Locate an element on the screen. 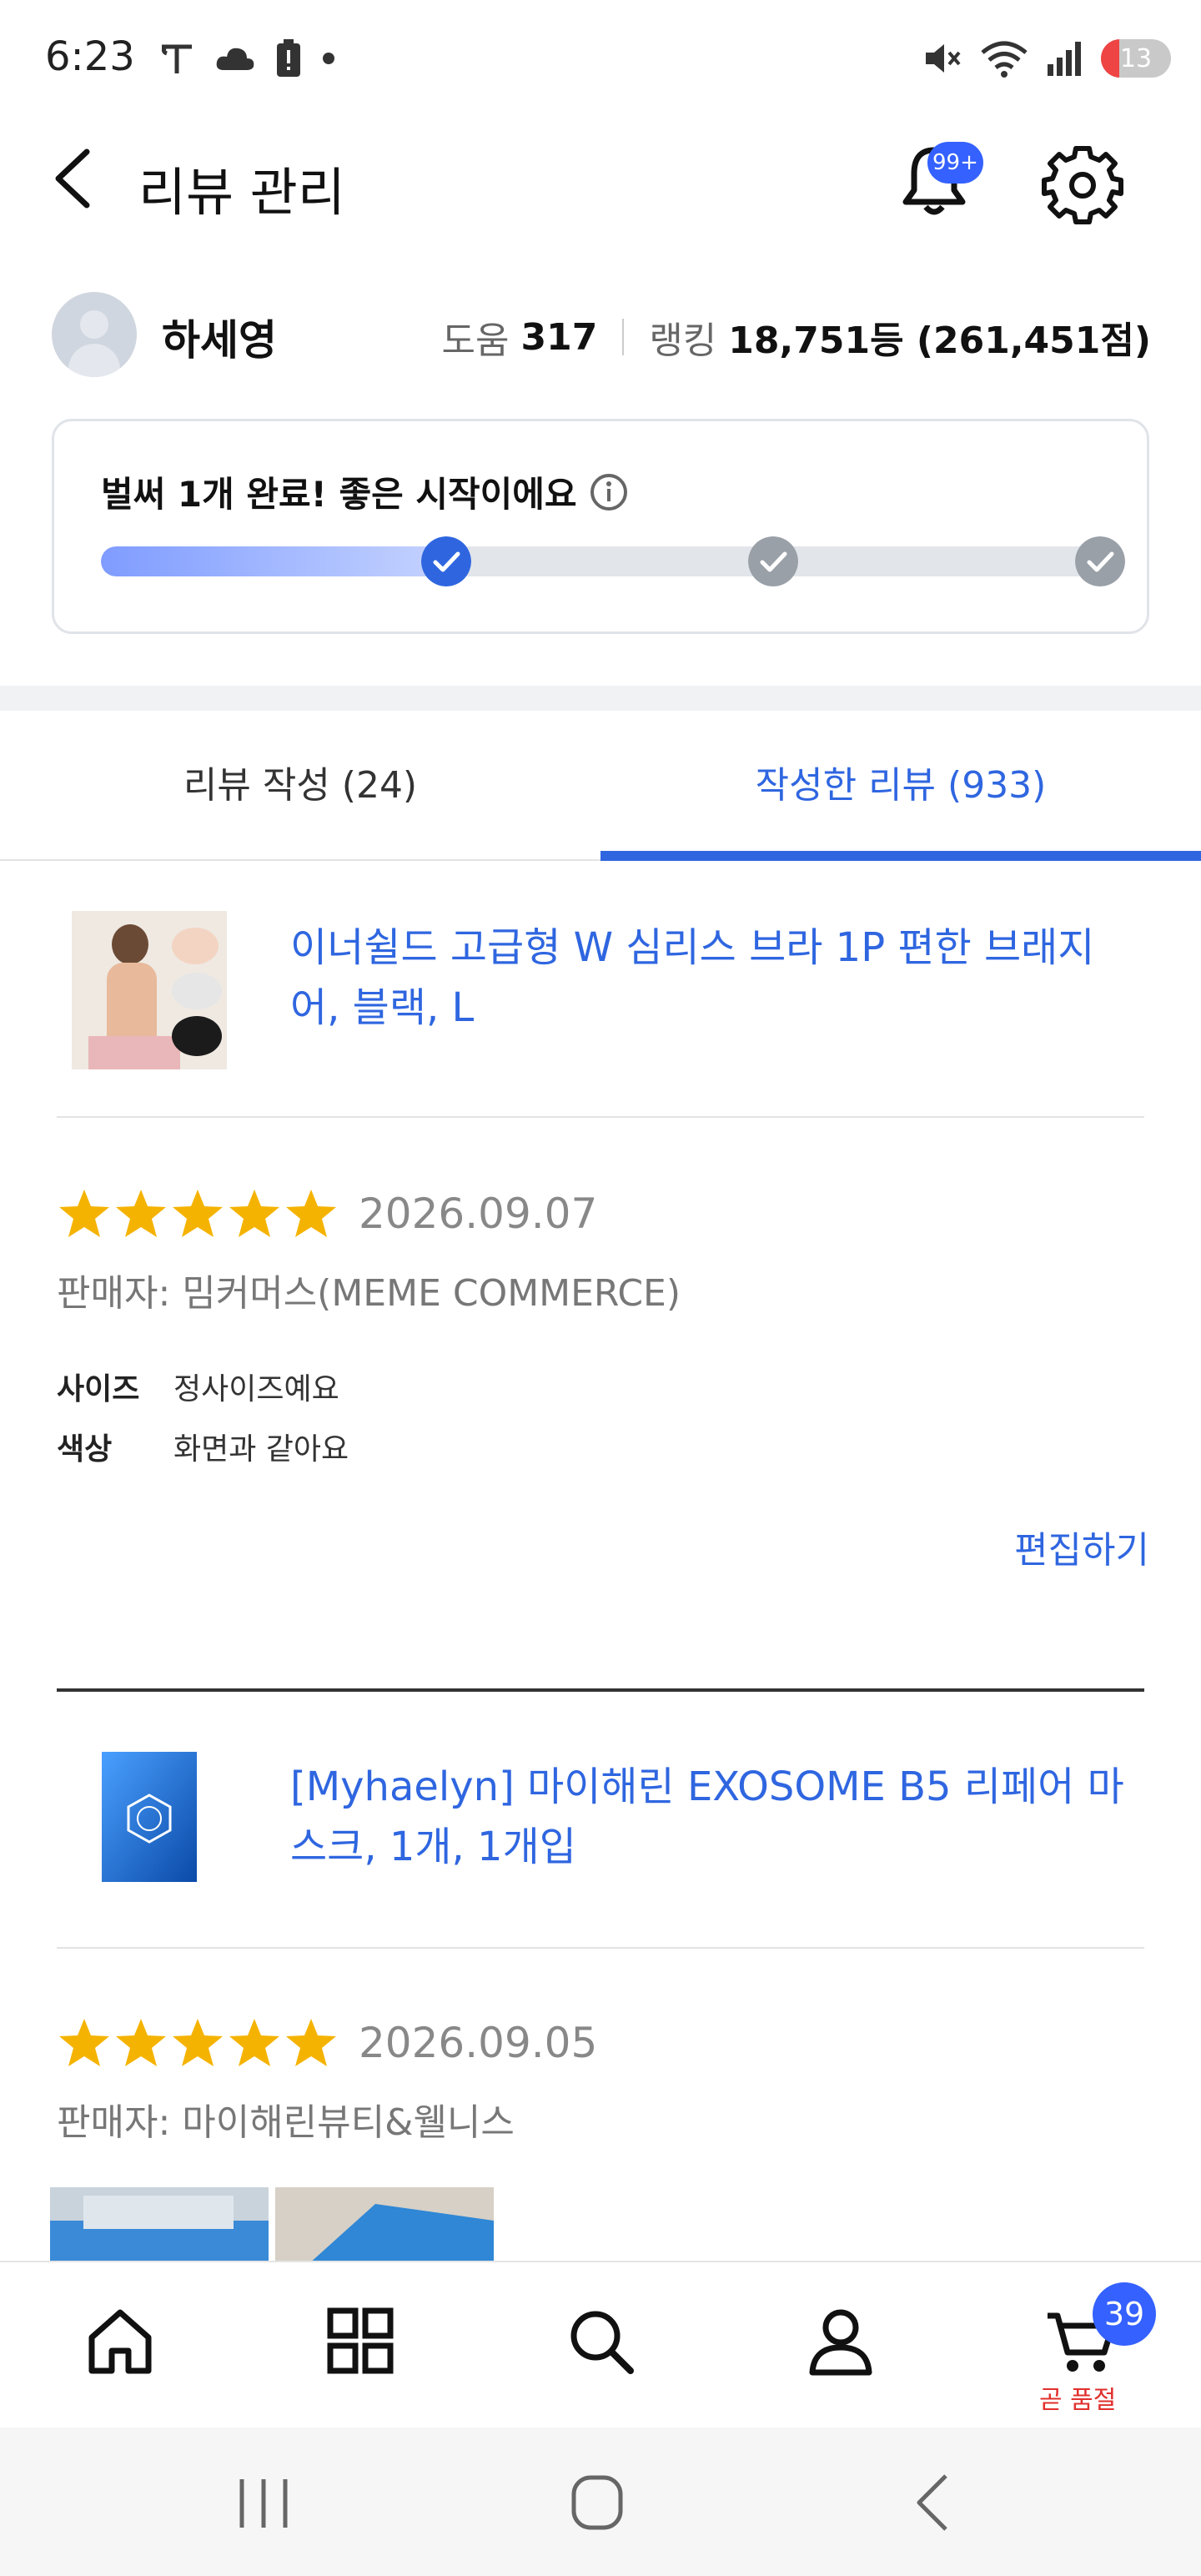  cart-status-label: 곧 품절 is located at coordinates (1078, 2400).